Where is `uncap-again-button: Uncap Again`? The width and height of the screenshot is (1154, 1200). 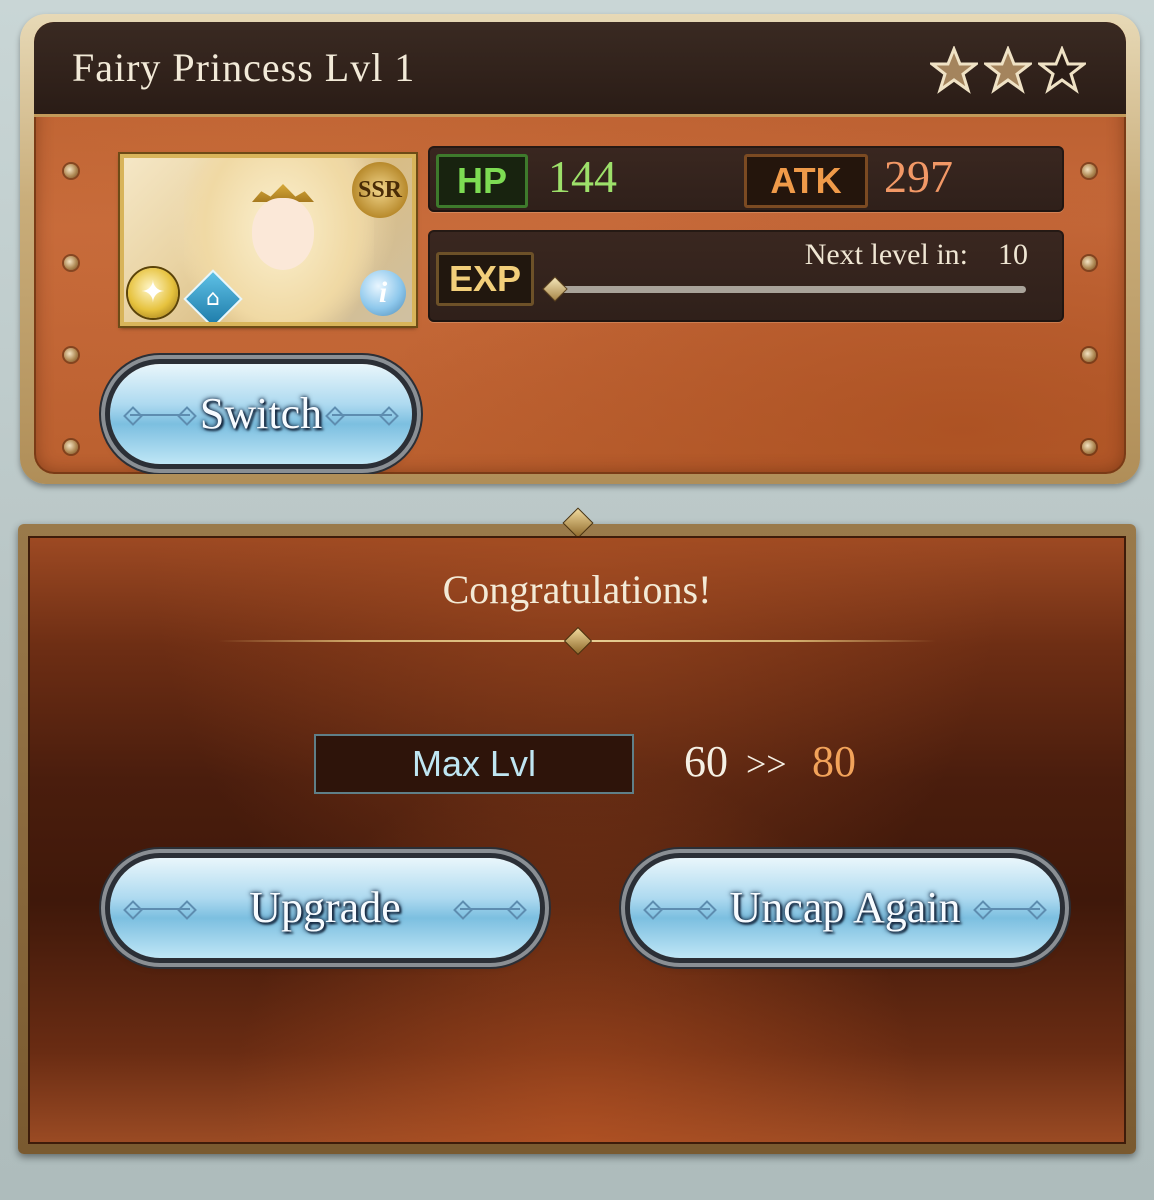 uncap-again-button: Uncap Again is located at coordinates (845, 908).